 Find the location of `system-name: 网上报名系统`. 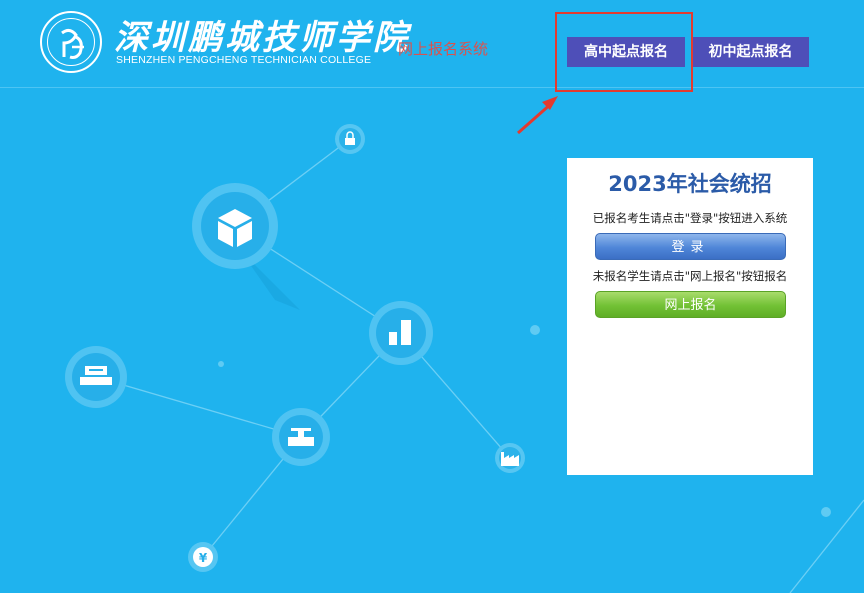

system-name: 网上报名系统 is located at coordinates (443, 49).